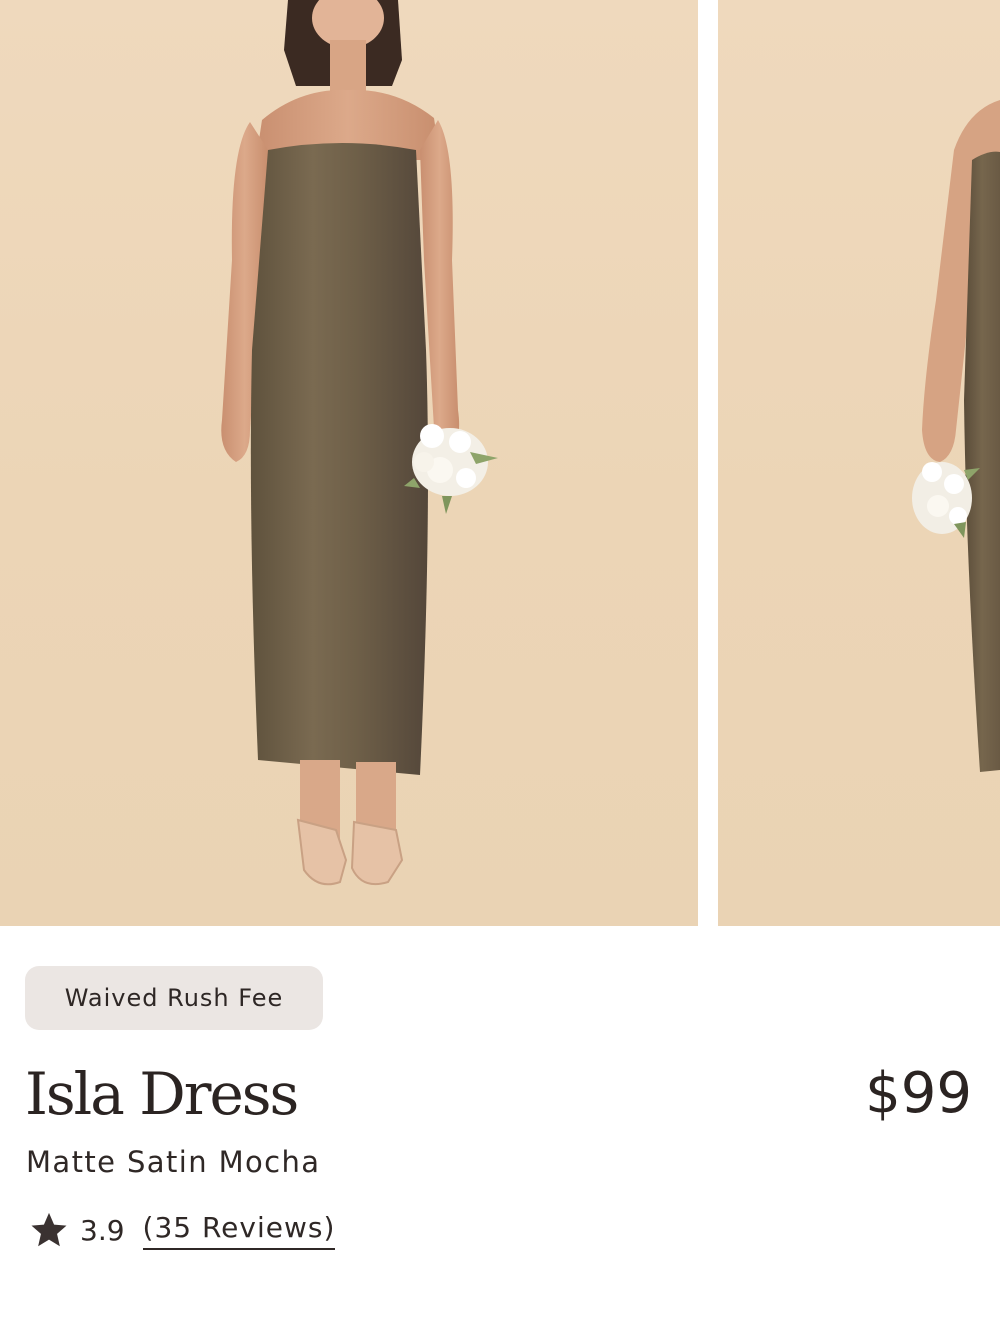  Describe the element at coordinates (956, 436) in the screenshot. I see `model-alt-photo` at that location.